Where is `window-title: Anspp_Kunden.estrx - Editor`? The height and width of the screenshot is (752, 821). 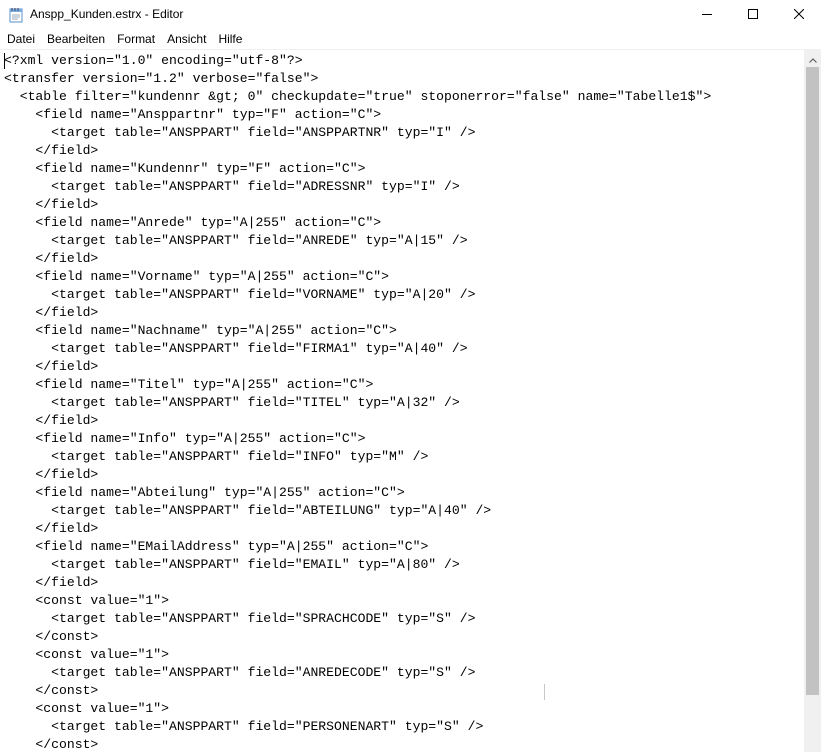 window-title: Anspp_Kunden.estrx - Editor is located at coordinates (107, 14).